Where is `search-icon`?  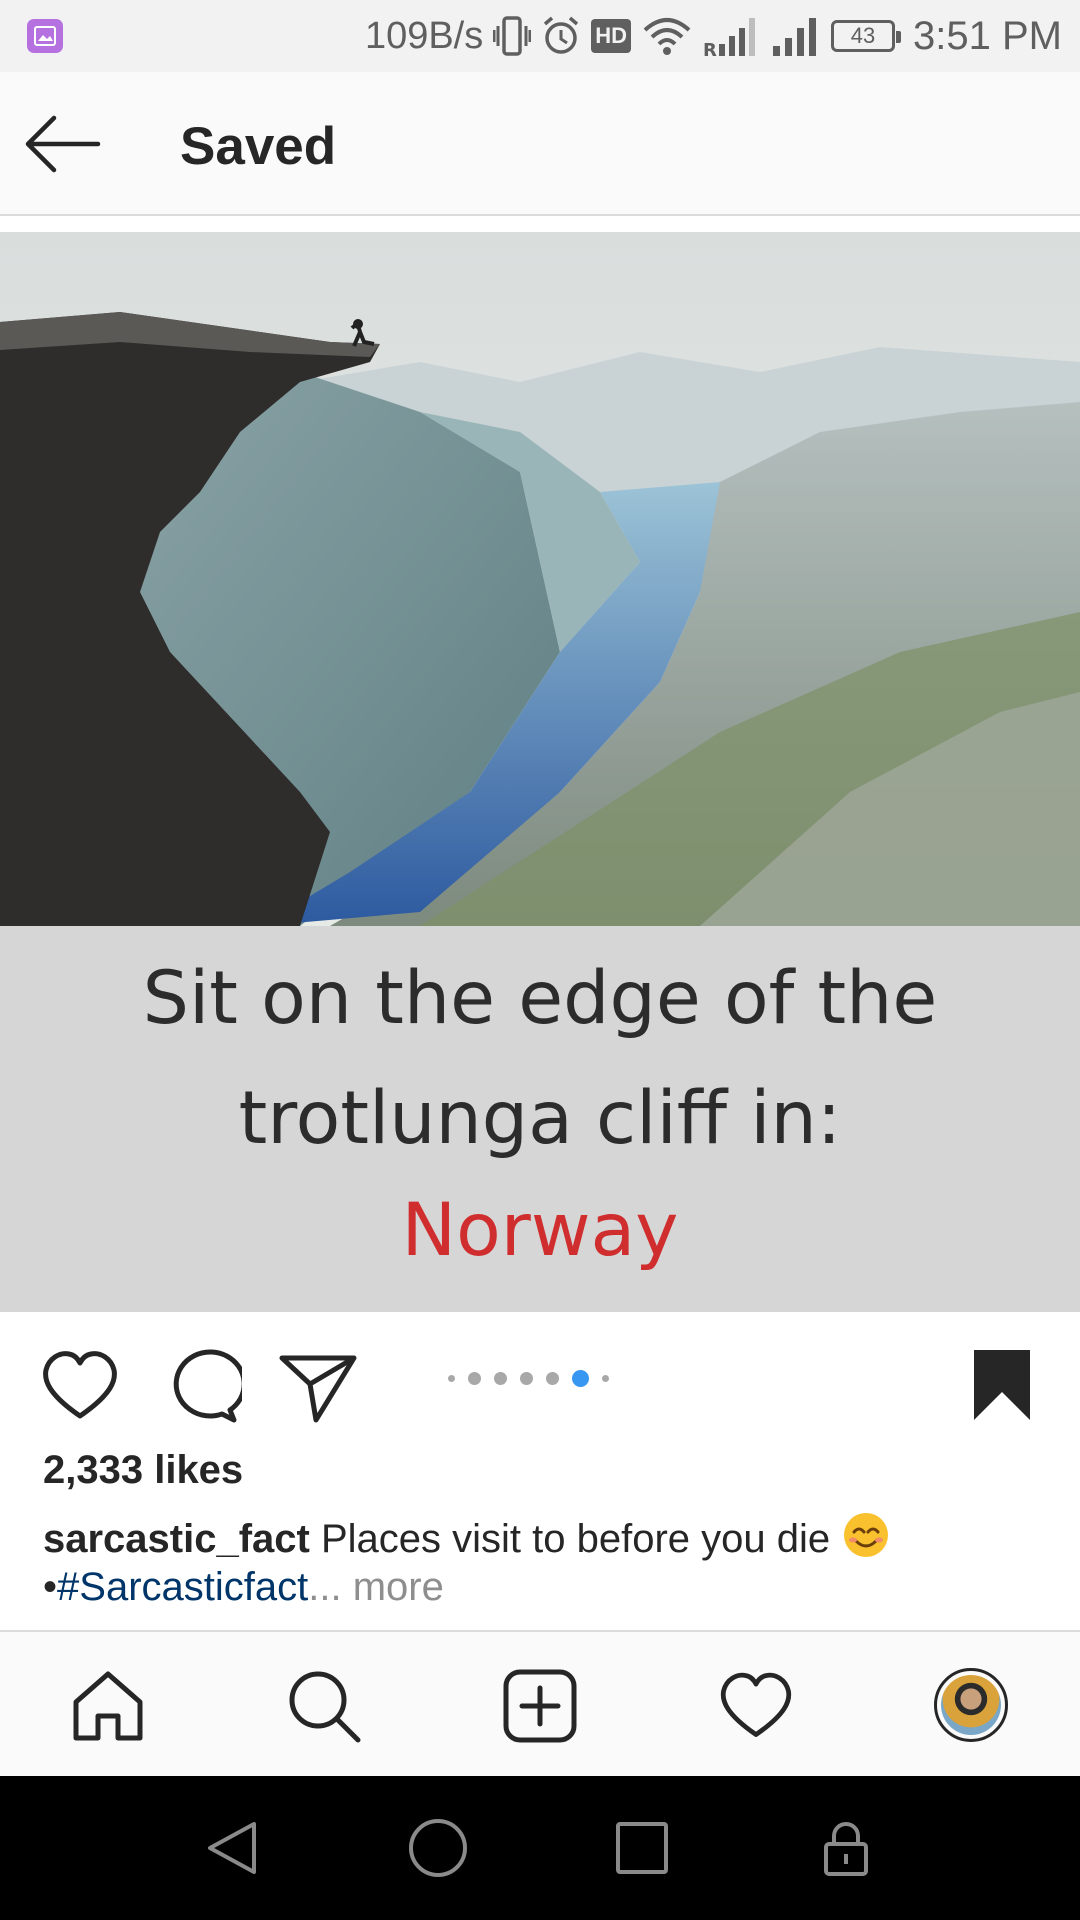 search-icon is located at coordinates (325, 1707).